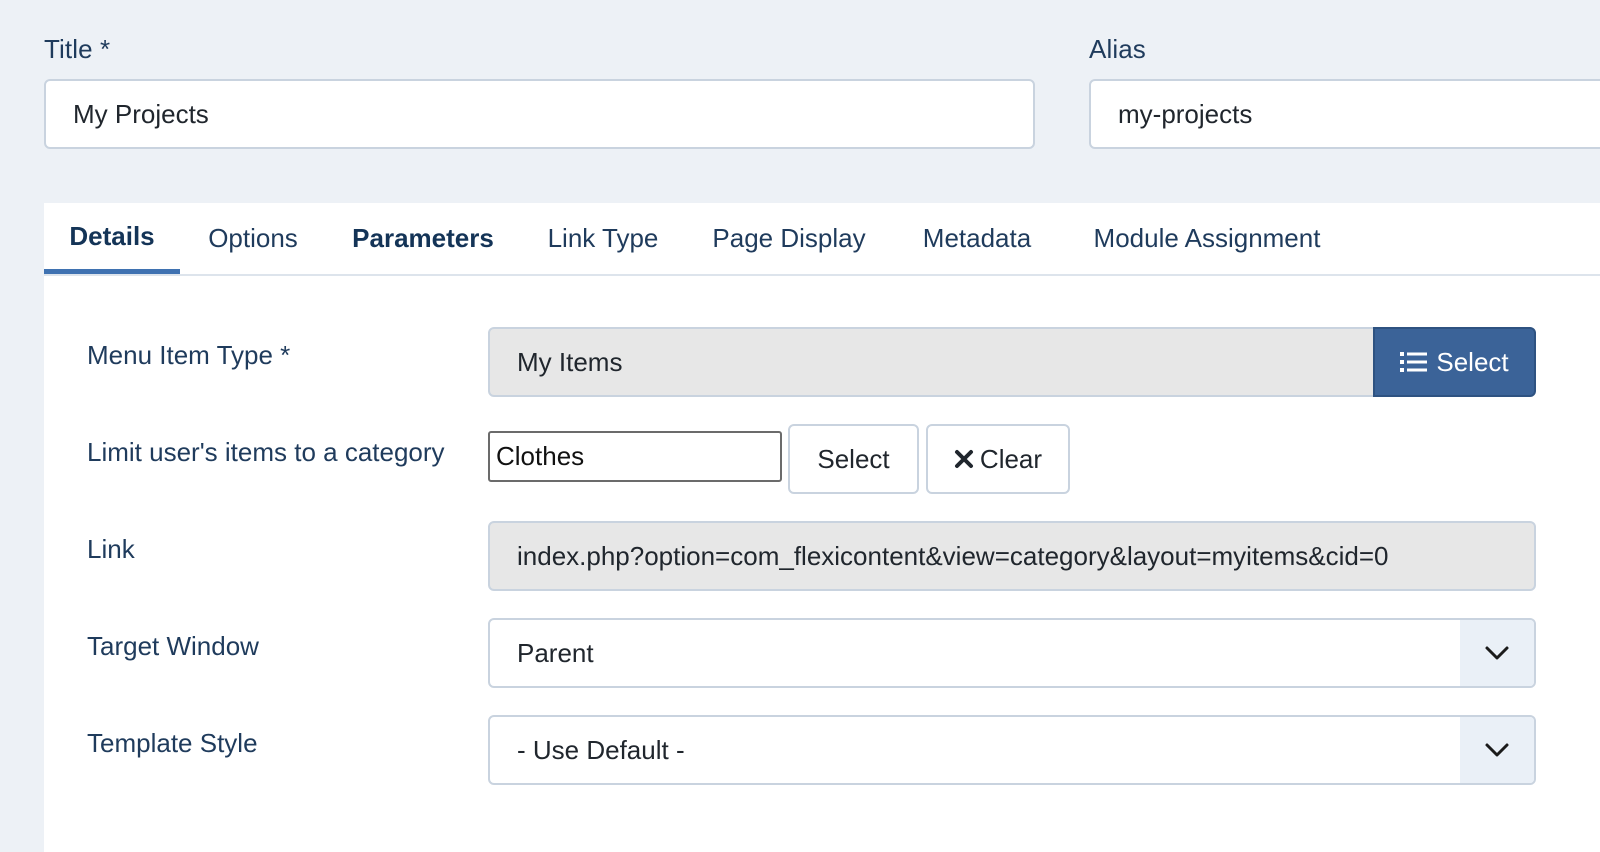 This screenshot has width=1600, height=852. What do you see at coordinates (1117, 49) in the screenshot?
I see `alias-label: Alias` at bounding box center [1117, 49].